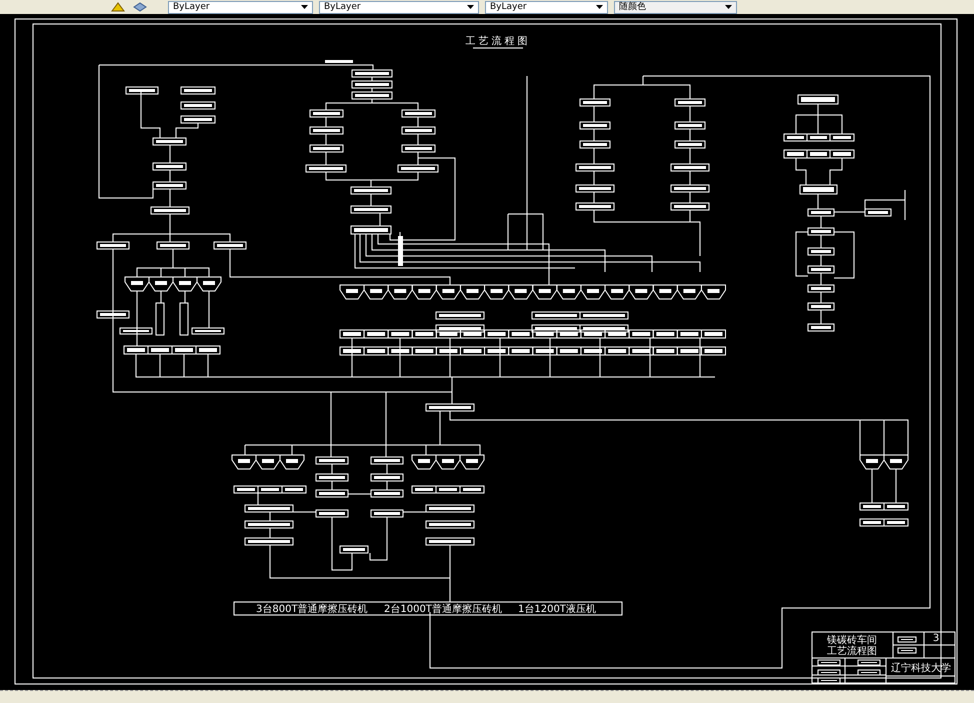 The image size is (974, 703). Describe the element at coordinates (498, 41) in the screenshot. I see `drawing-title: 工艺流程图` at that location.